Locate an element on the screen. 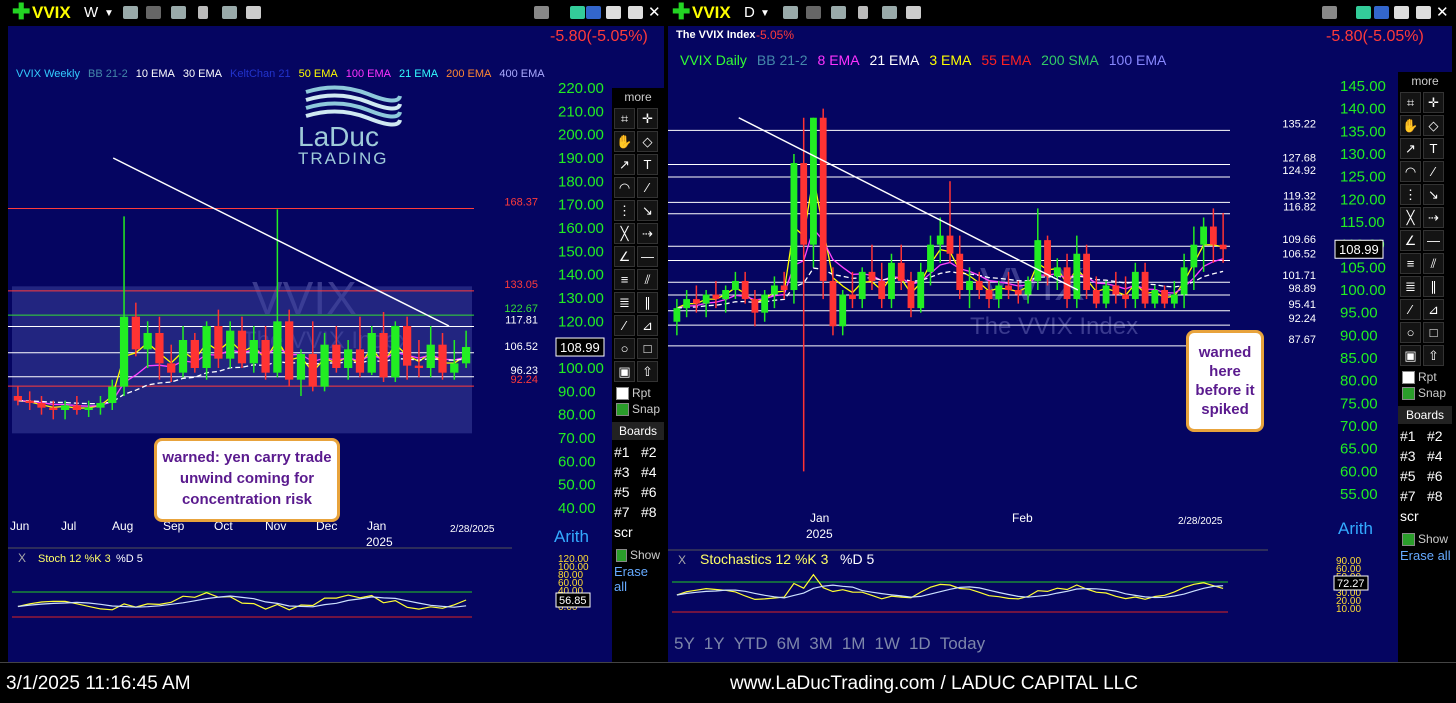 Image resolution: width=1456 pixels, height=703 pixels. range-button-5y: 5Y is located at coordinates (684, 644).